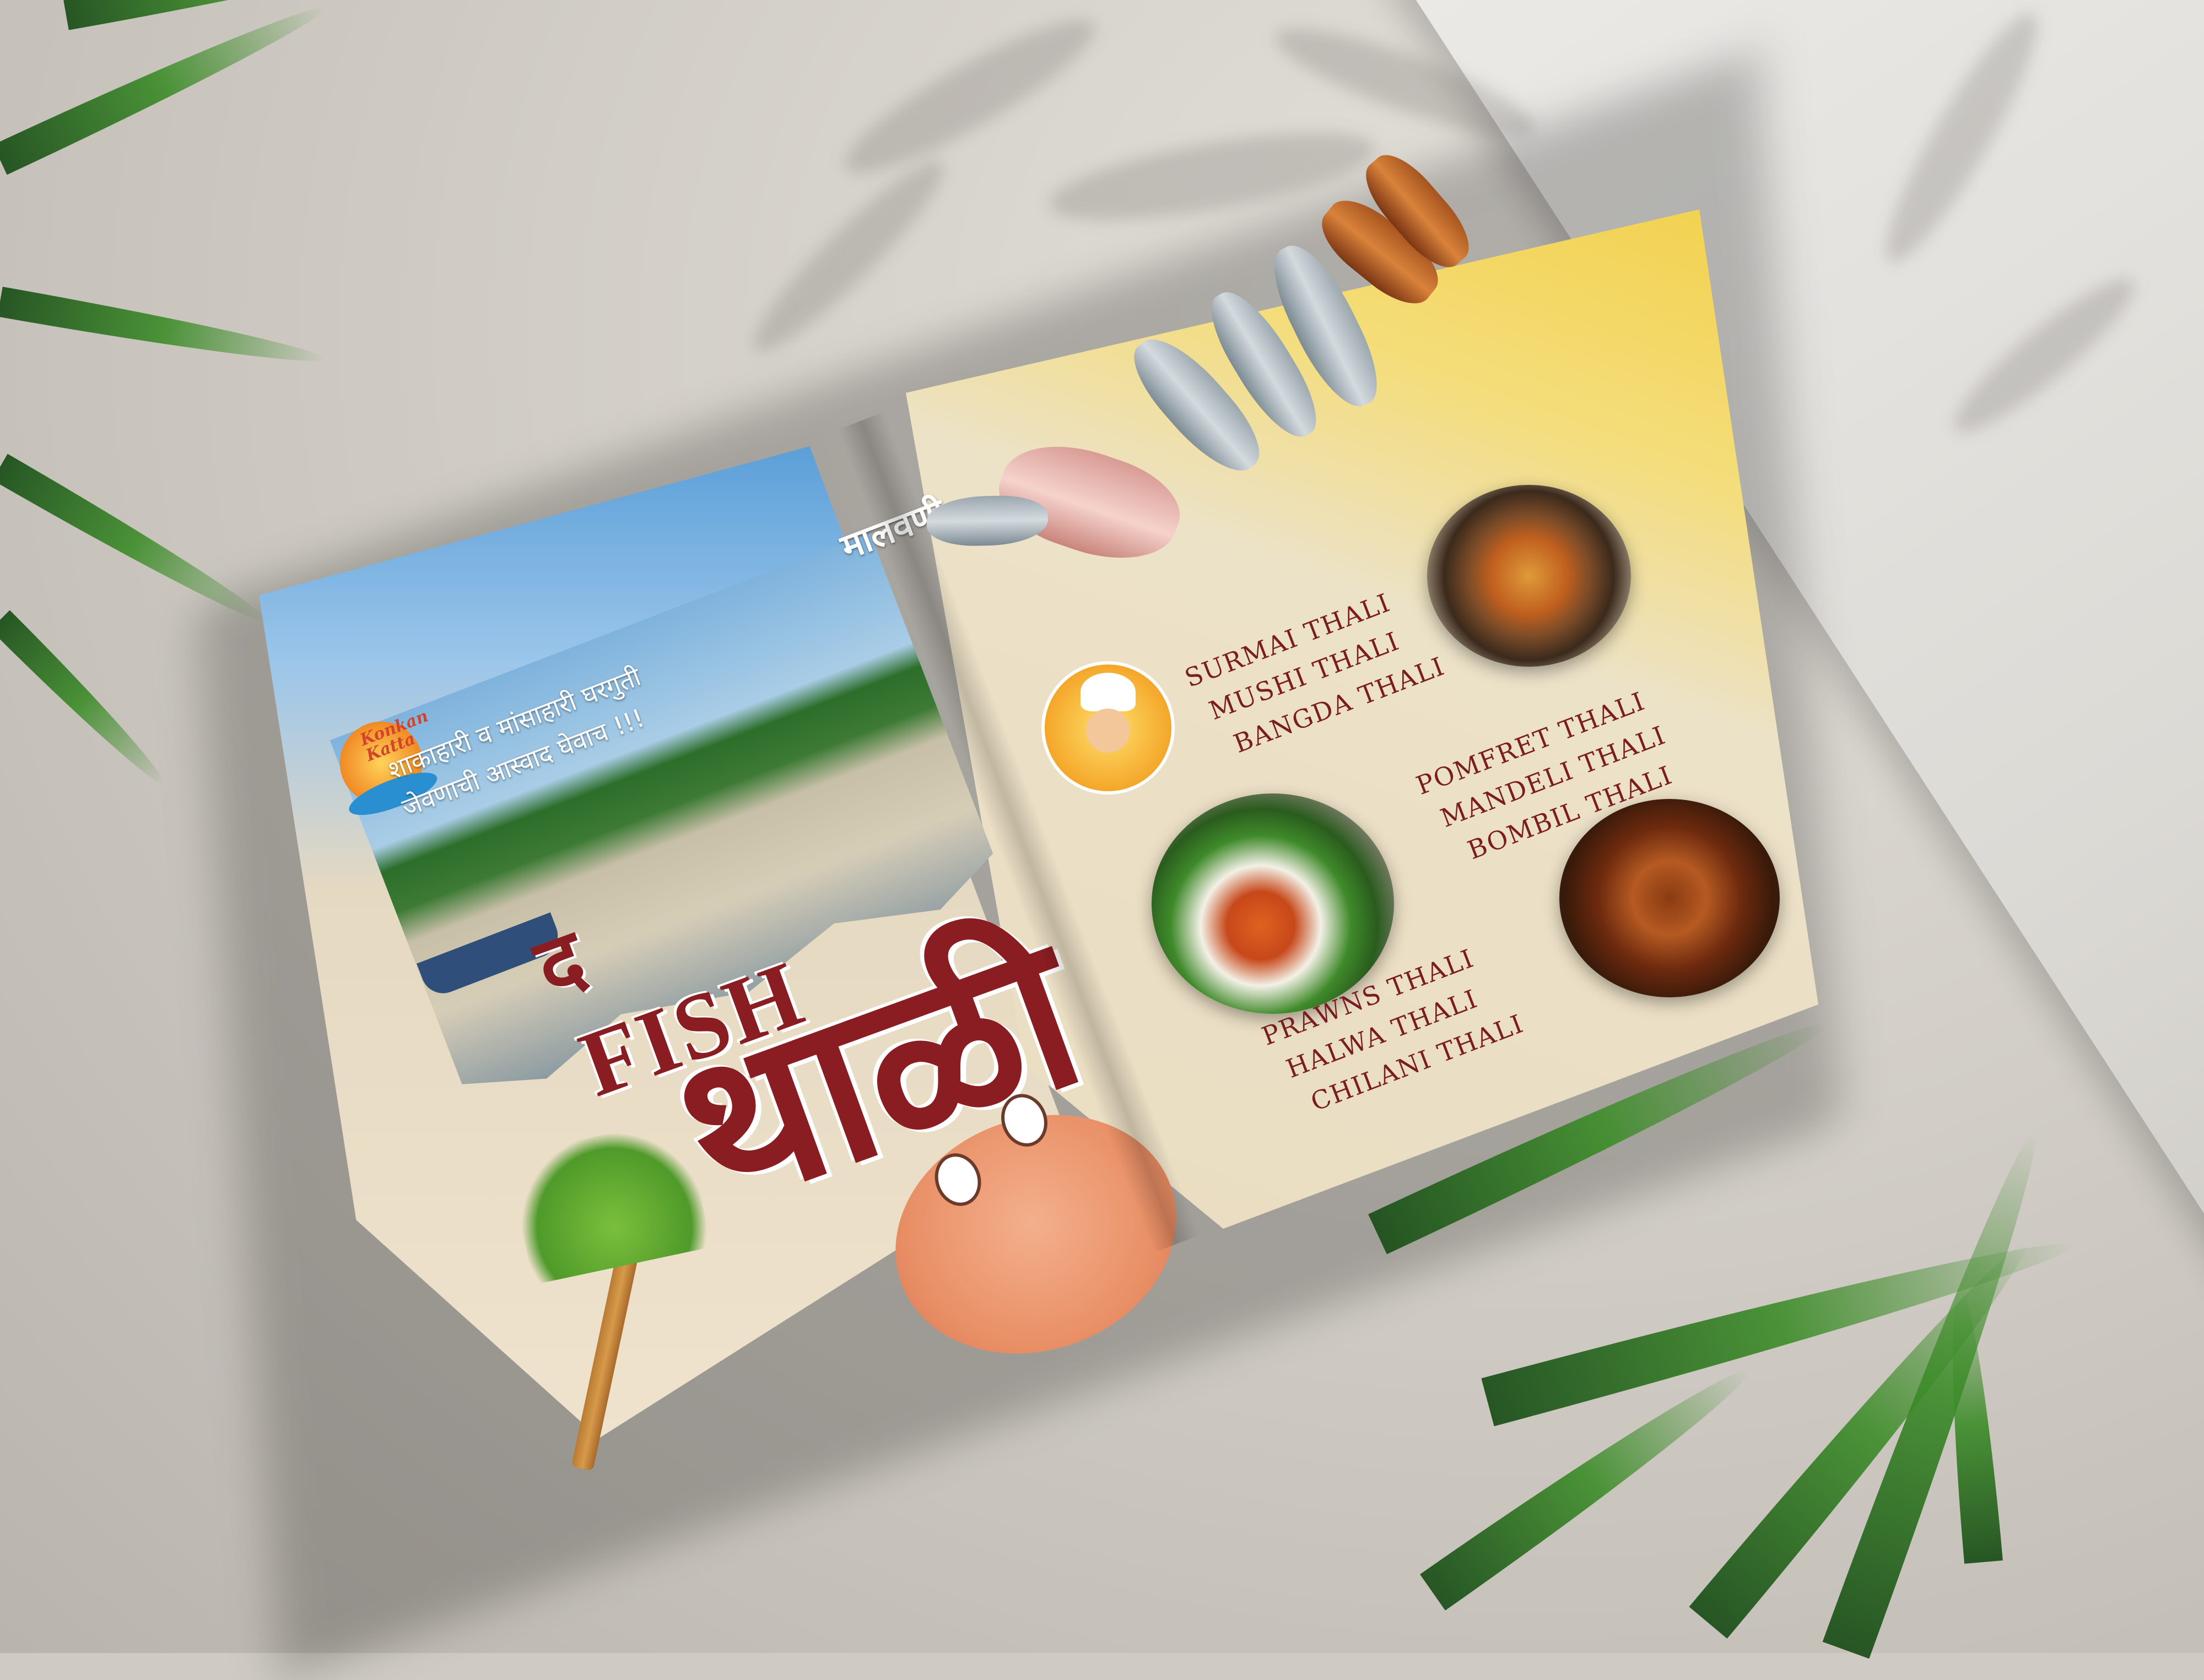  I want to click on chef-face, so click(1108, 731).